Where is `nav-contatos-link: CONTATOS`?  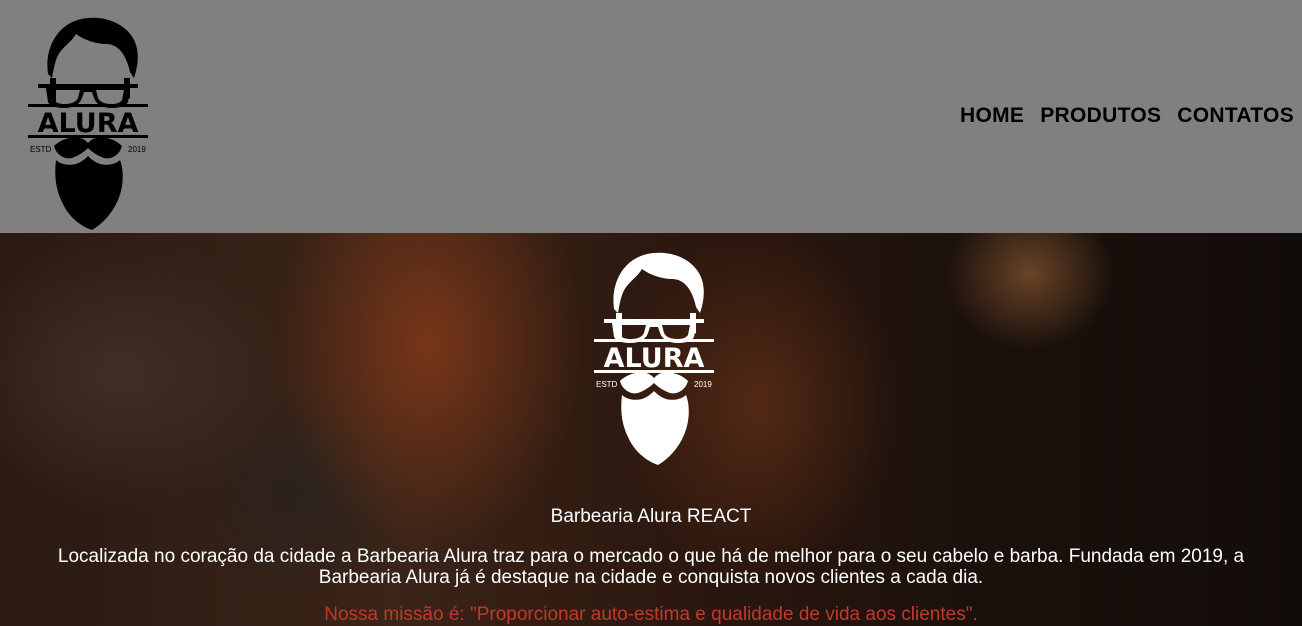 nav-contatos-link: CONTATOS is located at coordinates (1235, 116).